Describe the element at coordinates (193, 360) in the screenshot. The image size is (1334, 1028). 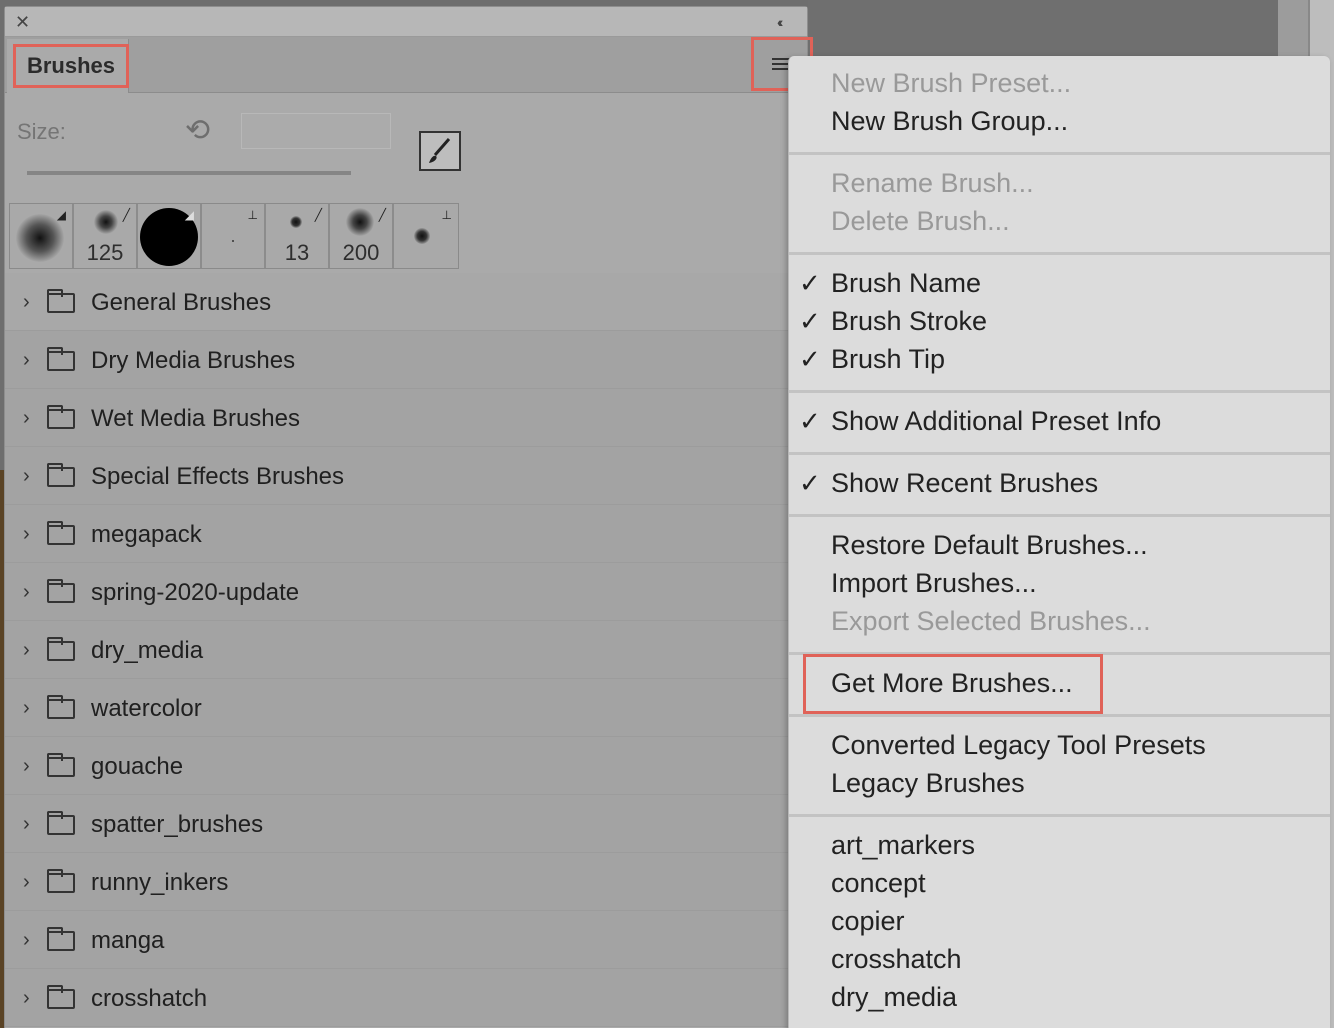
I see `brush-group-label: Dry Media Brushes` at that location.